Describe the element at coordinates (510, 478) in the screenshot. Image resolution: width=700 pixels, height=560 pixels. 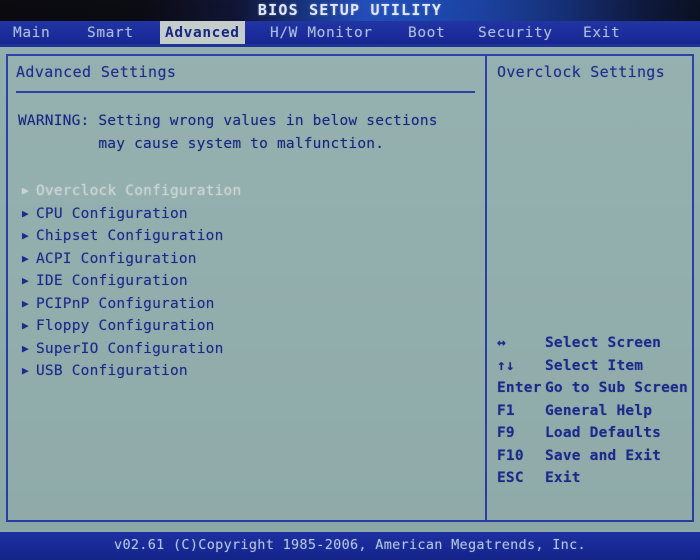
I see `key-cap: ESC` at that location.